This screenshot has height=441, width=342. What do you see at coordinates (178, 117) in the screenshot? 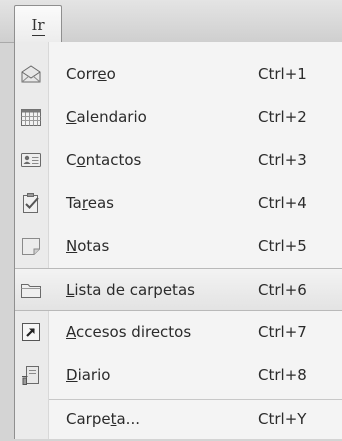
I see `menu-item-calendario: Calendario Ctrl+2` at bounding box center [178, 117].